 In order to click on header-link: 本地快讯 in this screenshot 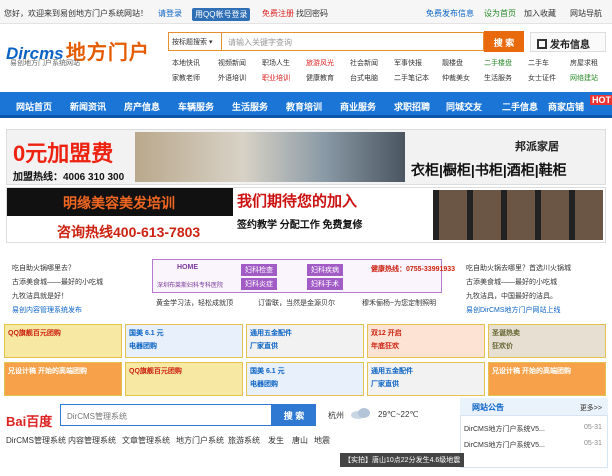, I will do `click(186, 63)`.